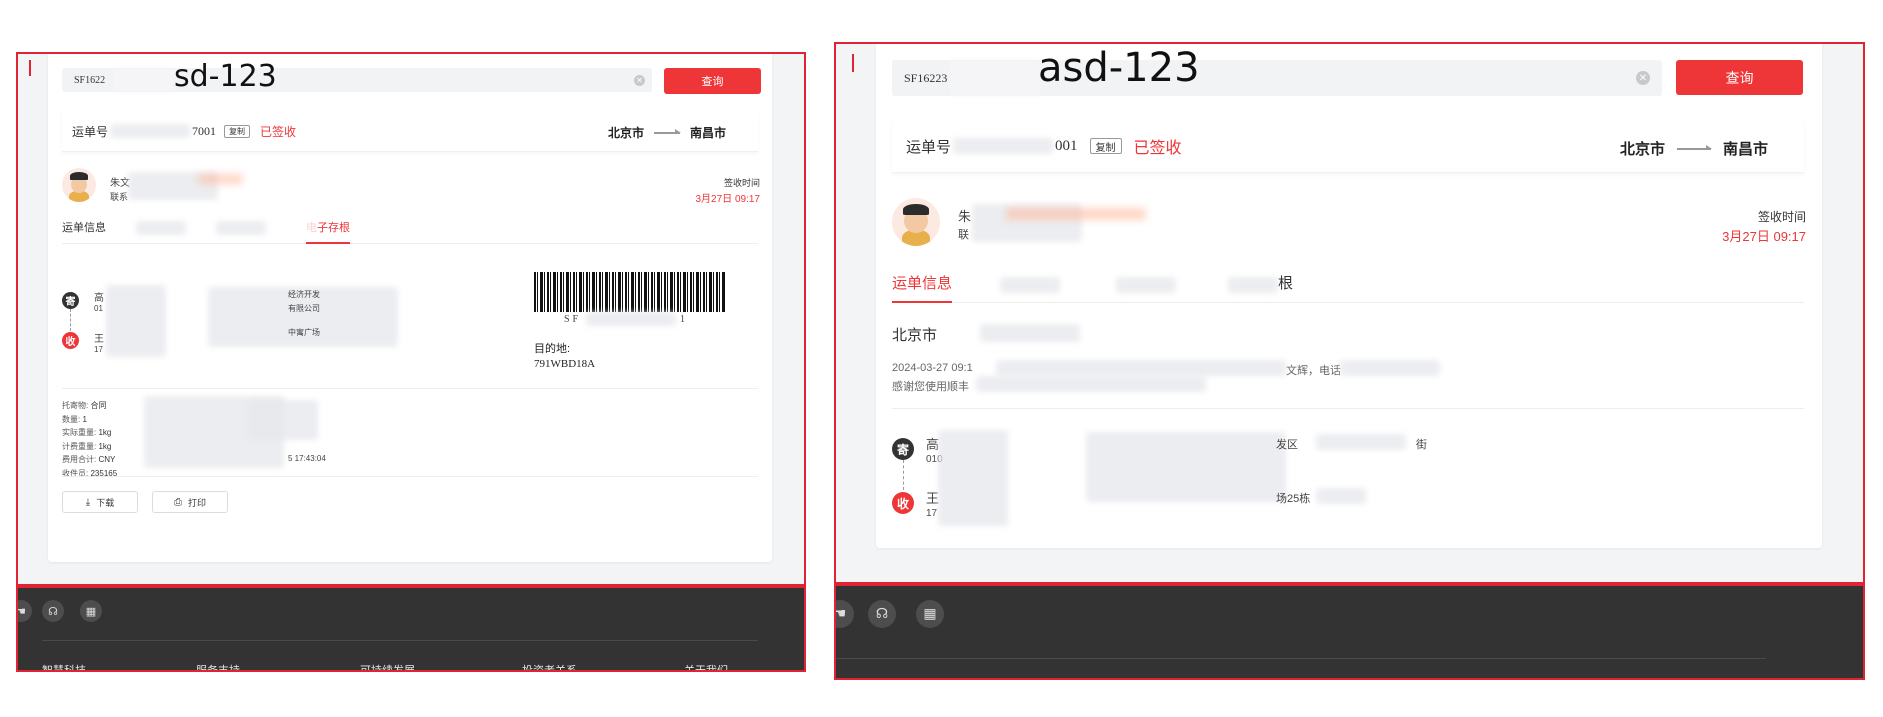 This screenshot has height=717, width=1883. I want to click on trace-line-1-head: 2024-03-27 09:1, so click(932, 368).